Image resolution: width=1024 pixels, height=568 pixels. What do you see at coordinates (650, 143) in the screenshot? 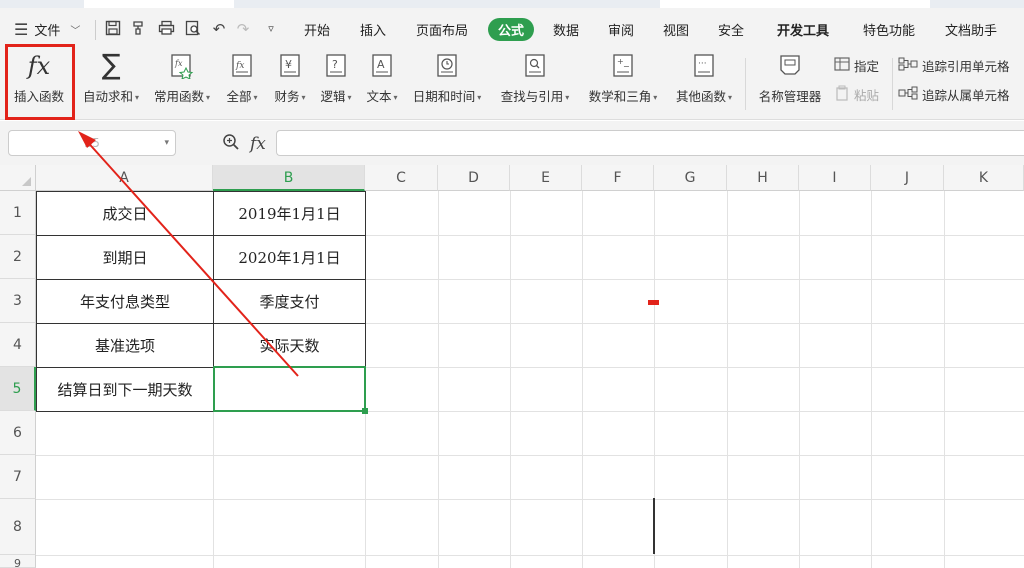
I see `formula-input` at bounding box center [650, 143].